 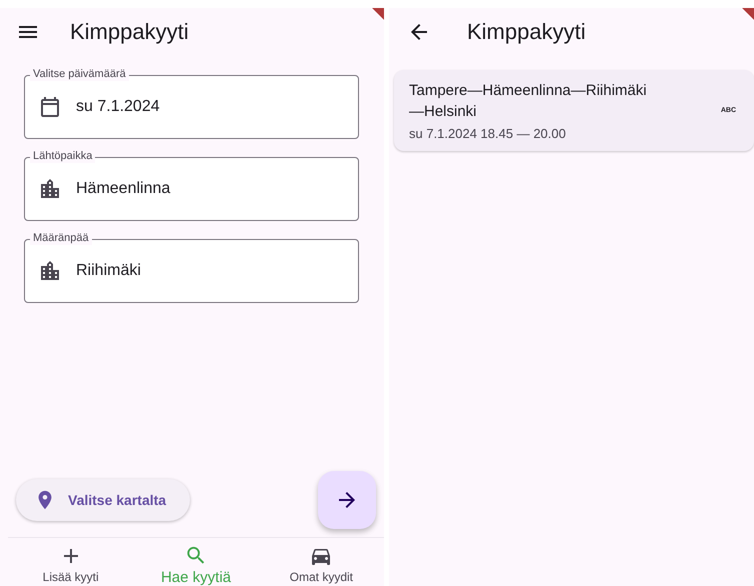 I want to click on field-value: su 7.1.2024, so click(x=118, y=107).